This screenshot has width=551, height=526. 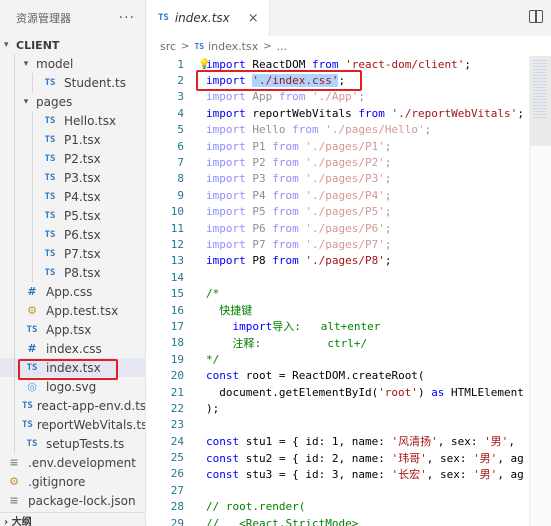 What do you see at coordinates (337, 97) in the screenshot?
I see `code-line: 3 import App from './App';` at bounding box center [337, 97].